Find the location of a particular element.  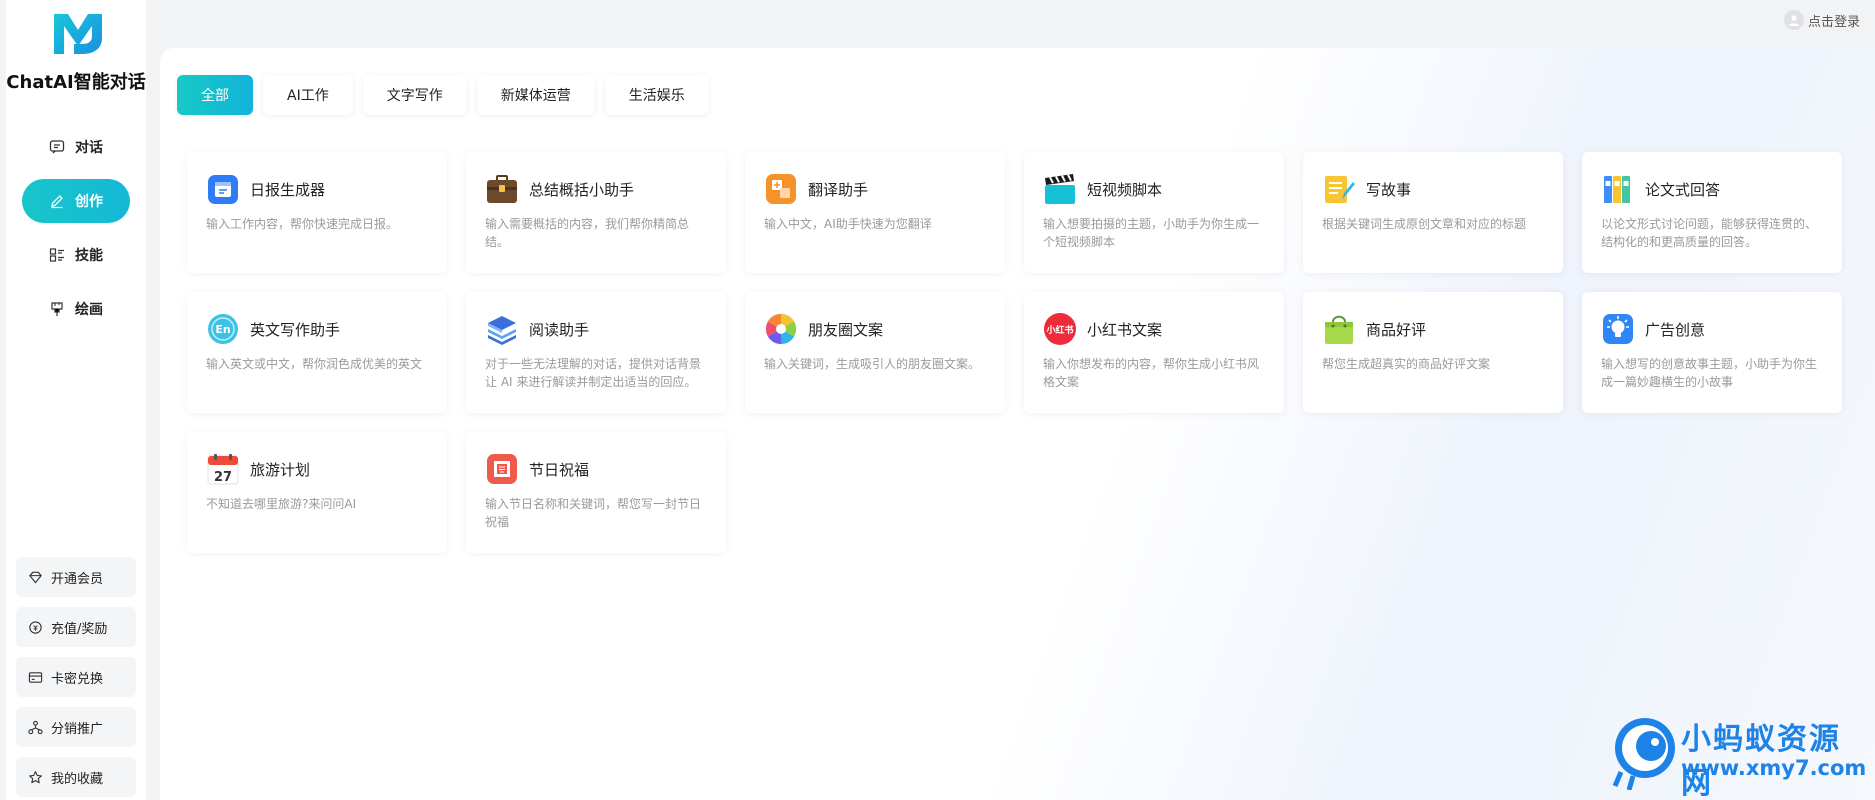

app-card-story: 写故事 根据关键词生成原创文章和对应的标题 is located at coordinates (1433, 212).